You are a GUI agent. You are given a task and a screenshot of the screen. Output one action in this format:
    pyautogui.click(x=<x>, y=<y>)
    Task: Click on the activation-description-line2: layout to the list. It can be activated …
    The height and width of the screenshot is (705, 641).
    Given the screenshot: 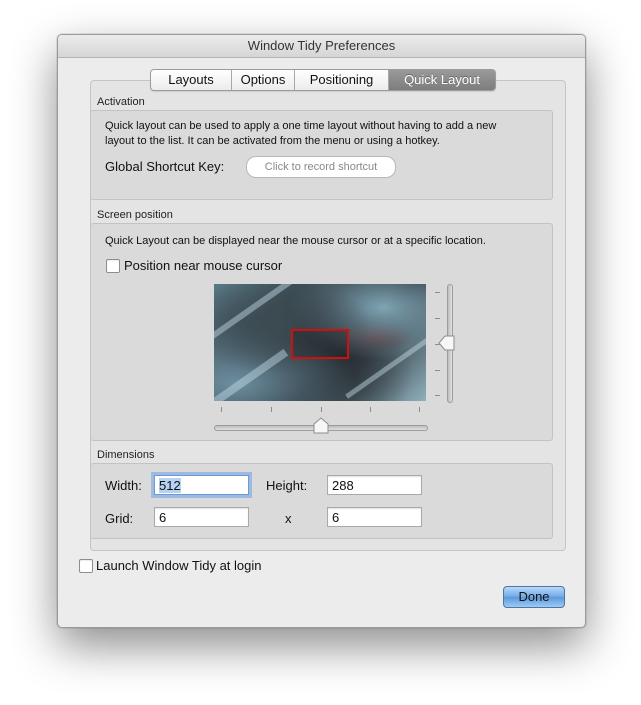 What is the action you would take?
    pyautogui.click(x=272, y=141)
    